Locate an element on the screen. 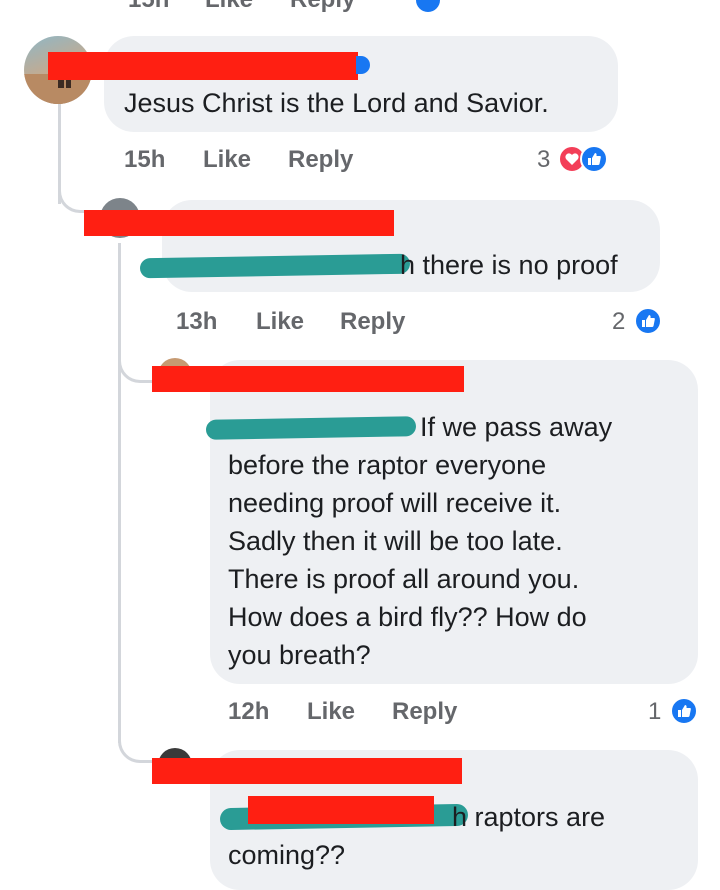 The width and height of the screenshot is (720, 890). comment-3-reaction-count: 1 is located at coordinates (655, 711).